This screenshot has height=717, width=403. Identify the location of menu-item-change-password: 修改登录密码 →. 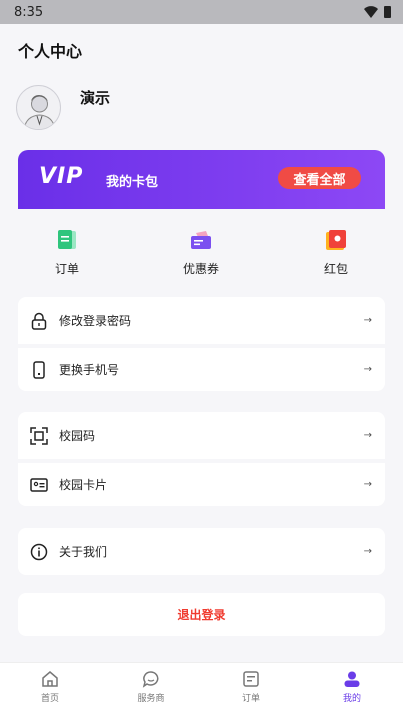
(201, 320).